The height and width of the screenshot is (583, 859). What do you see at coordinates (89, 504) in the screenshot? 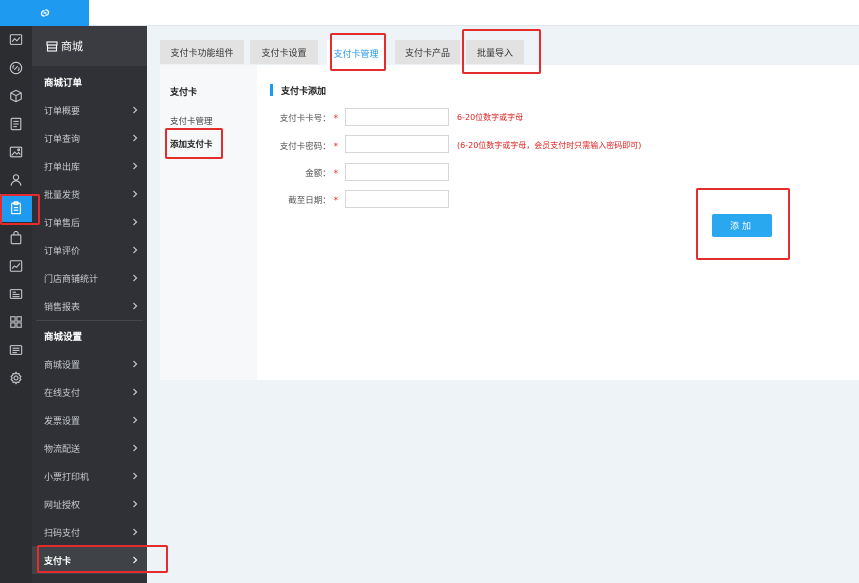
I see `sidebar-item-url-auth: 网址授权` at bounding box center [89, 504].